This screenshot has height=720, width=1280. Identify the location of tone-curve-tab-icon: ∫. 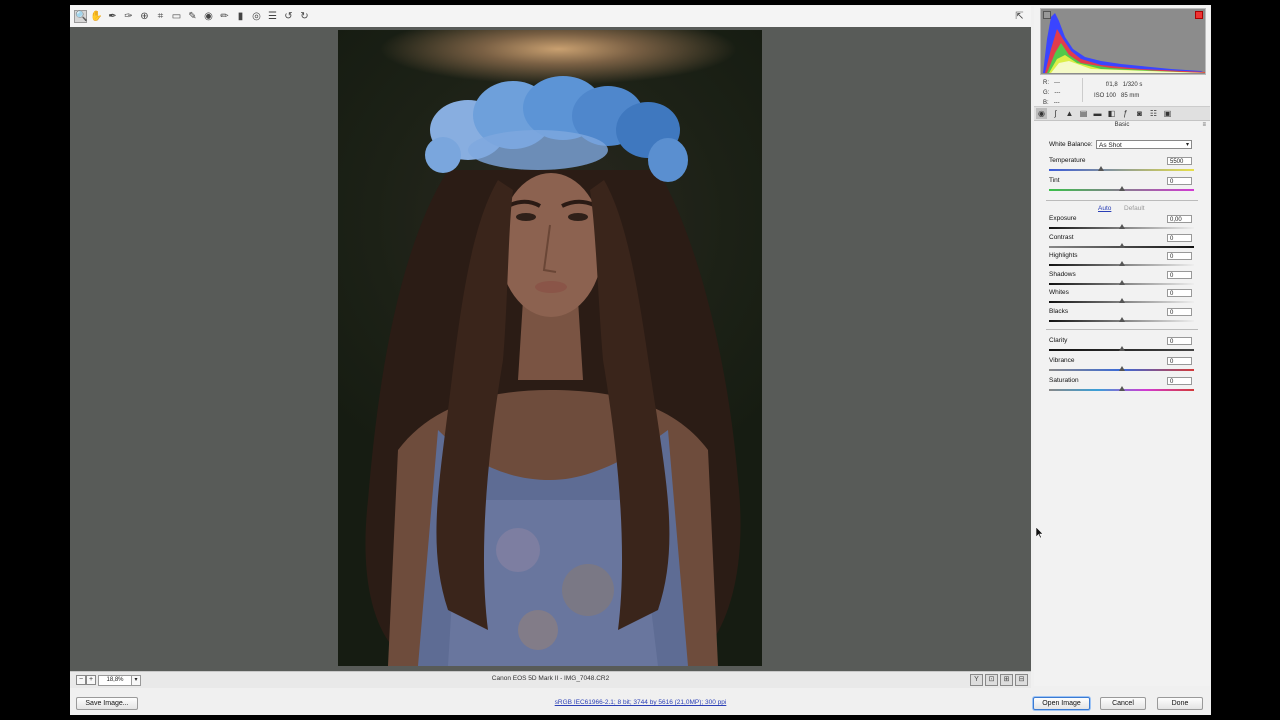
(1055, 113).